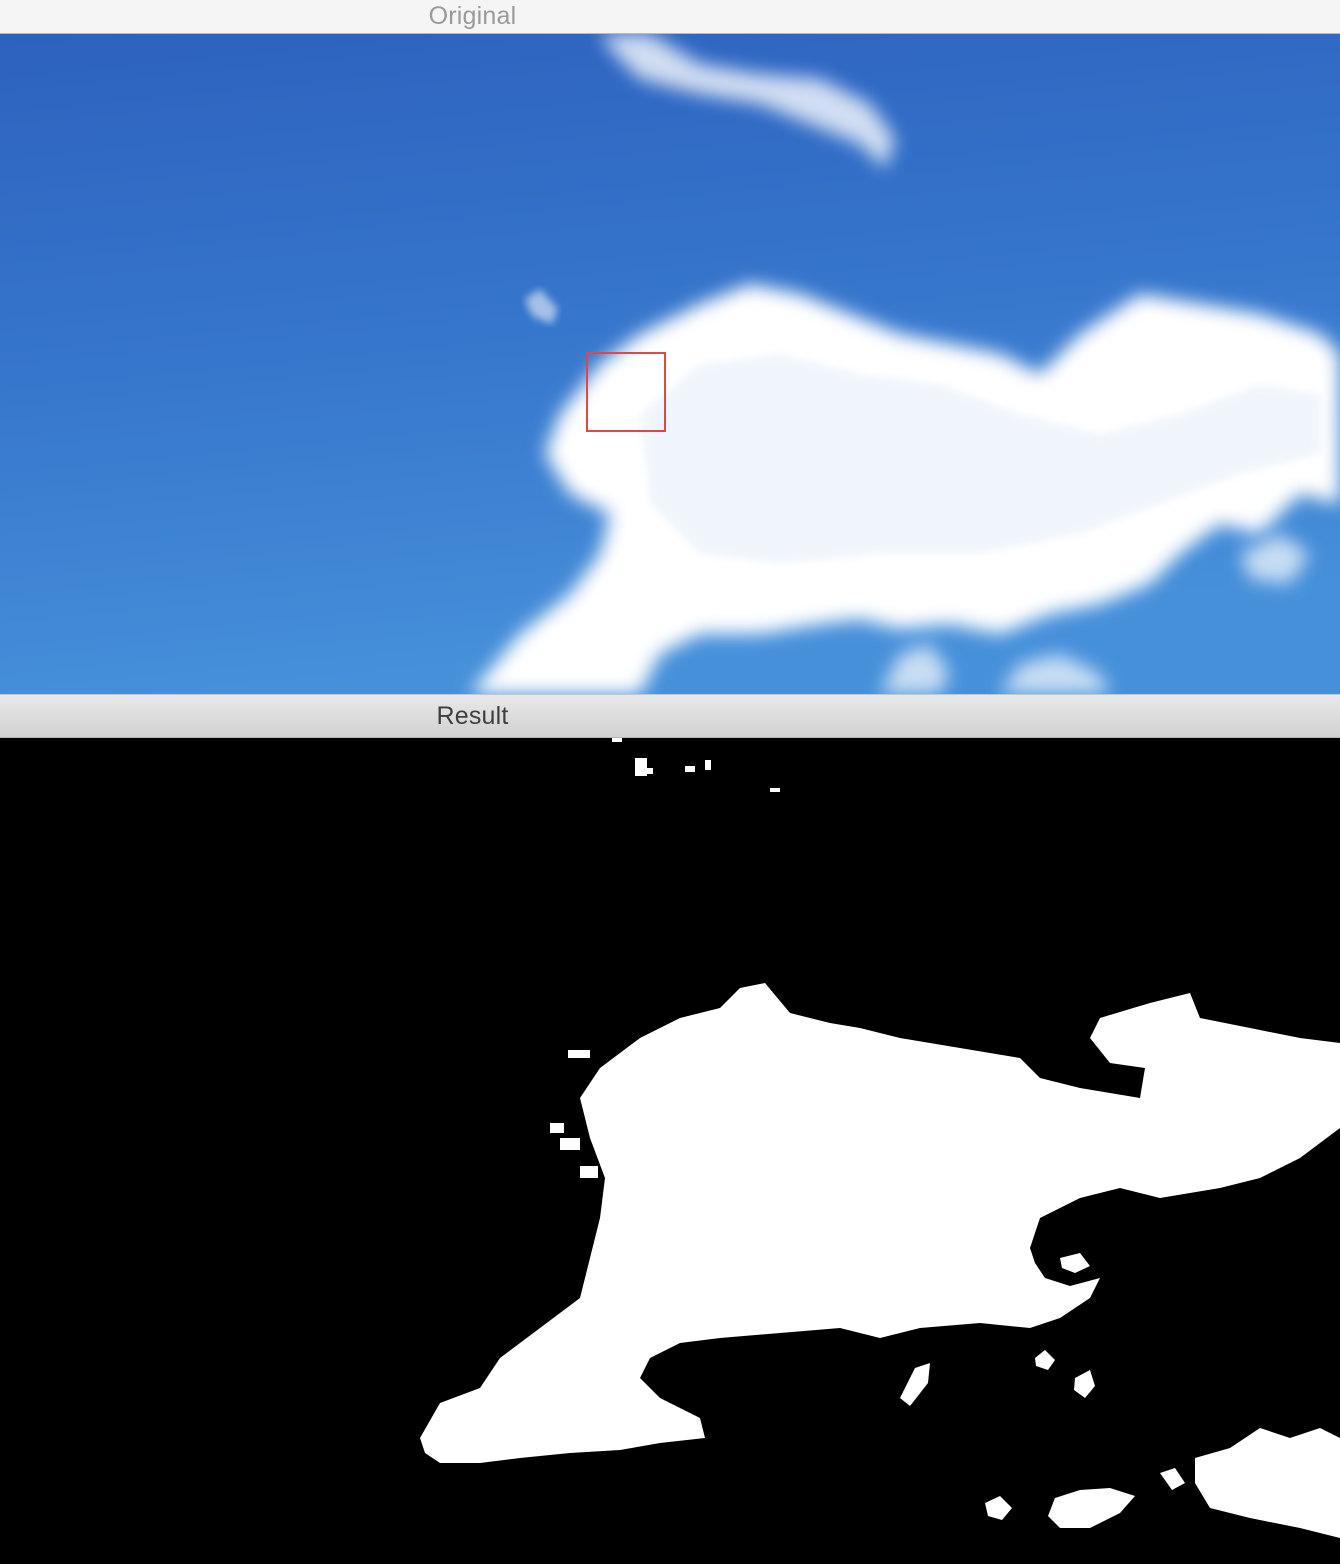  Describe the element at coordinates (472, 16) in the screenshot. I see `original-window-title: Original` at that location.